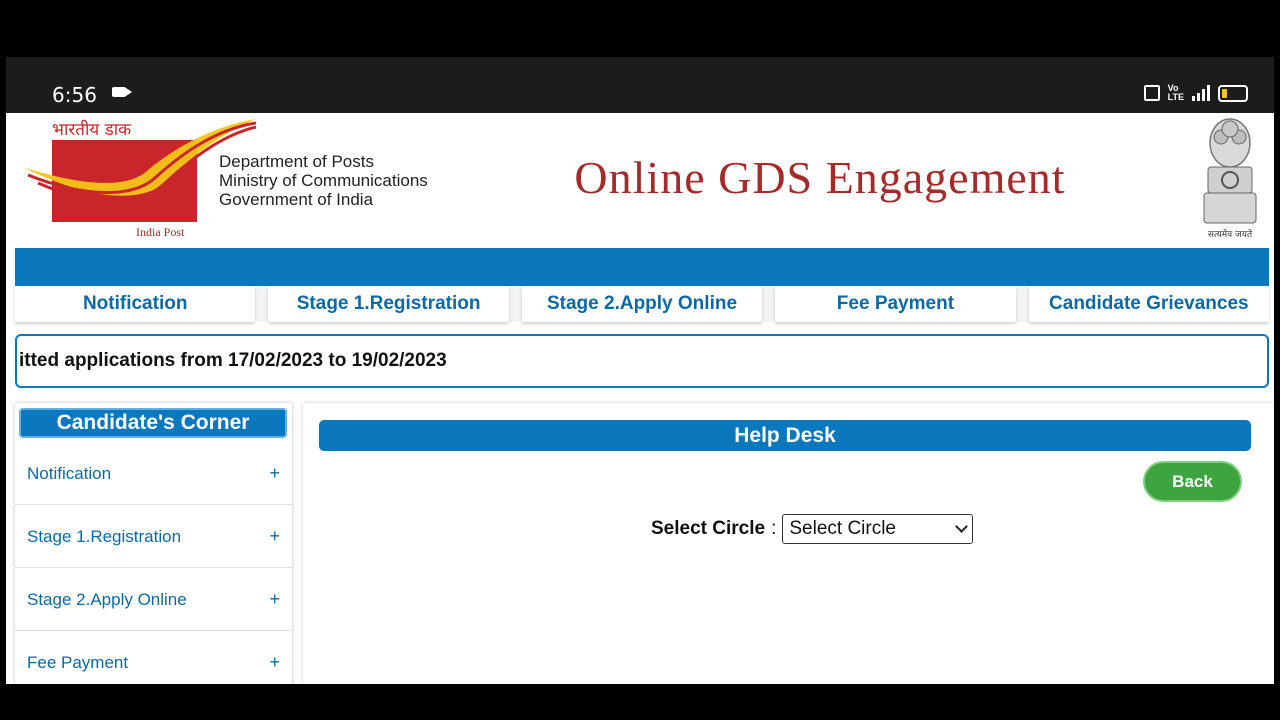  I want to click on select-circle-dropdown: Select Circle, so click(878, 529).